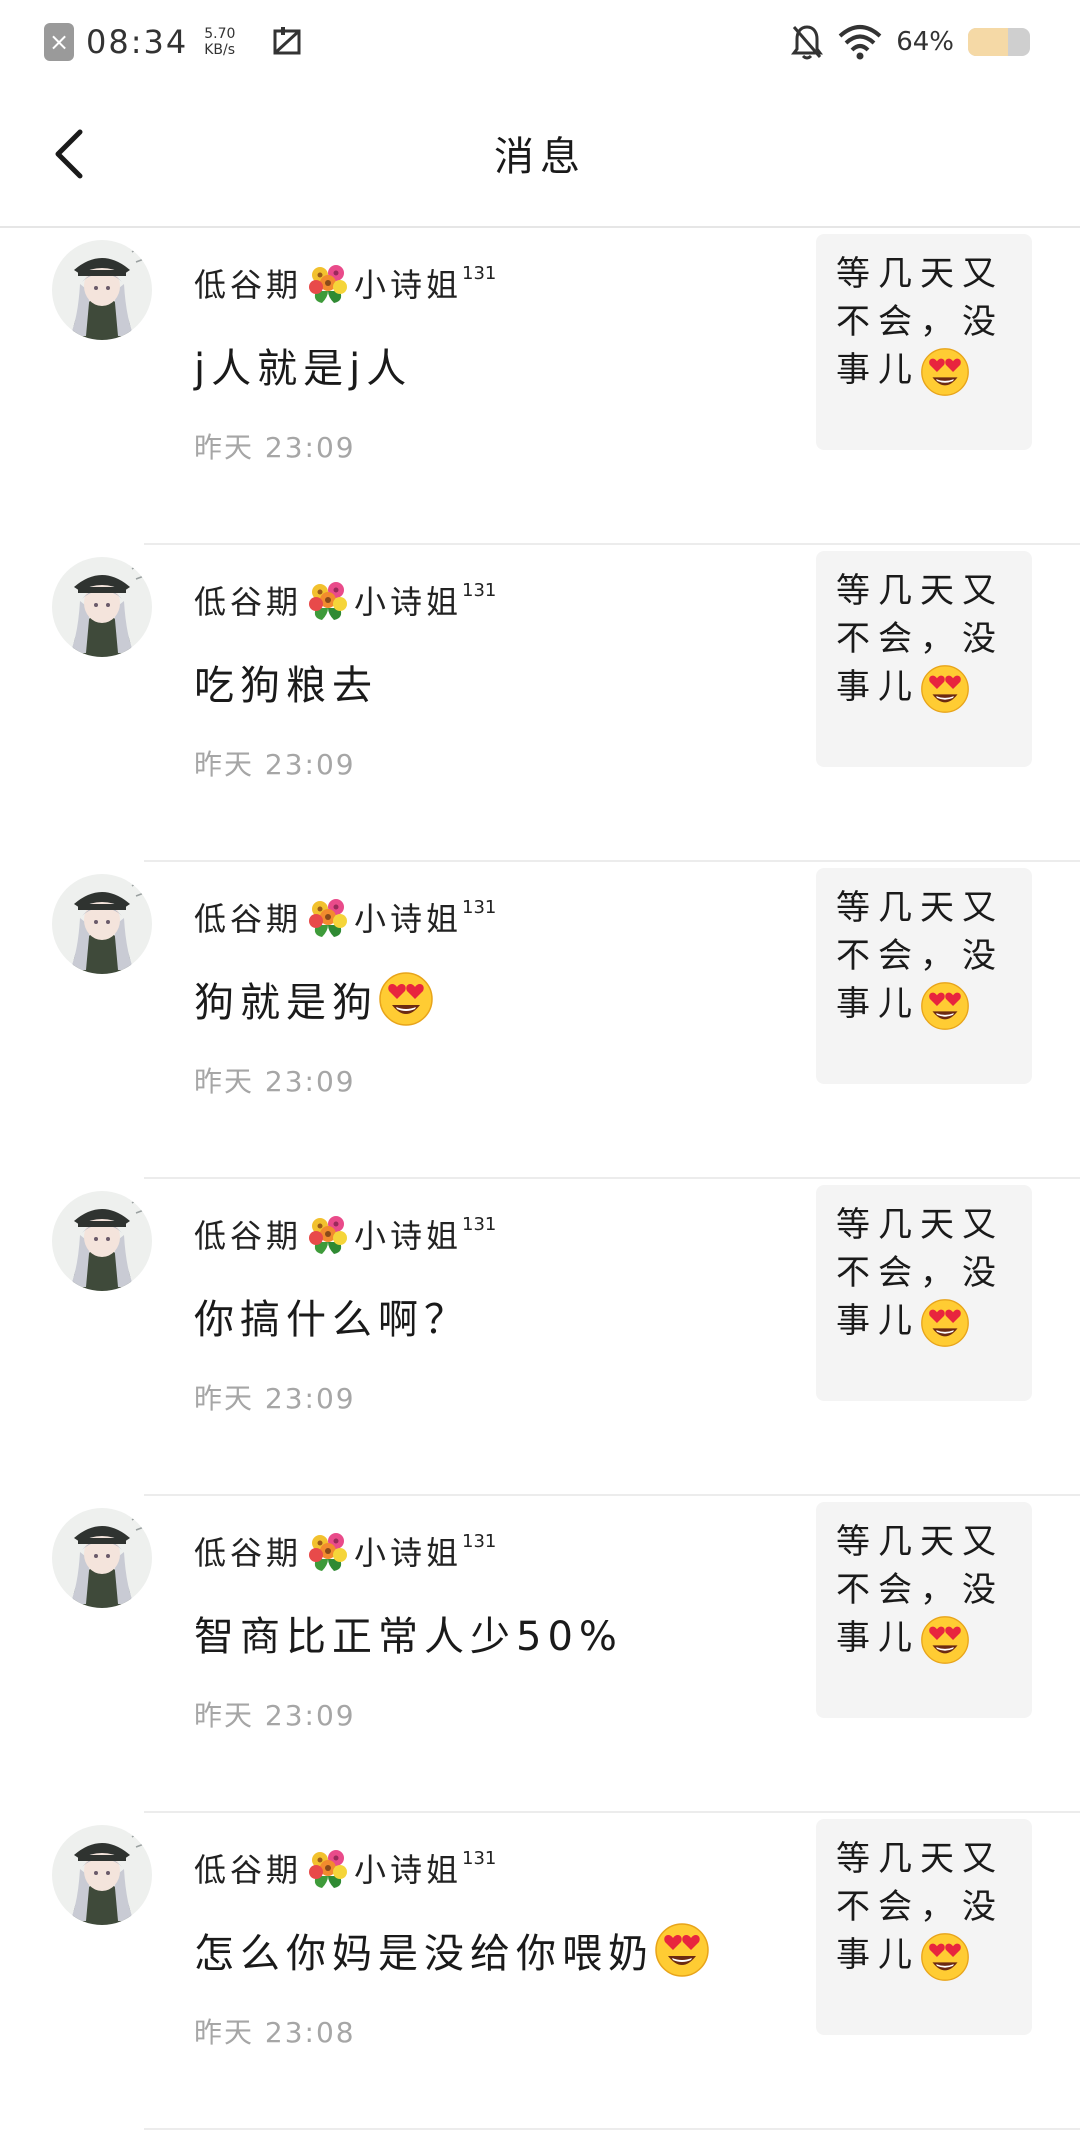  What do you see at coordinates (220, 34) in the screenshot?
I see `network-speed-value: 5.70` at bounding box center [220, 34].